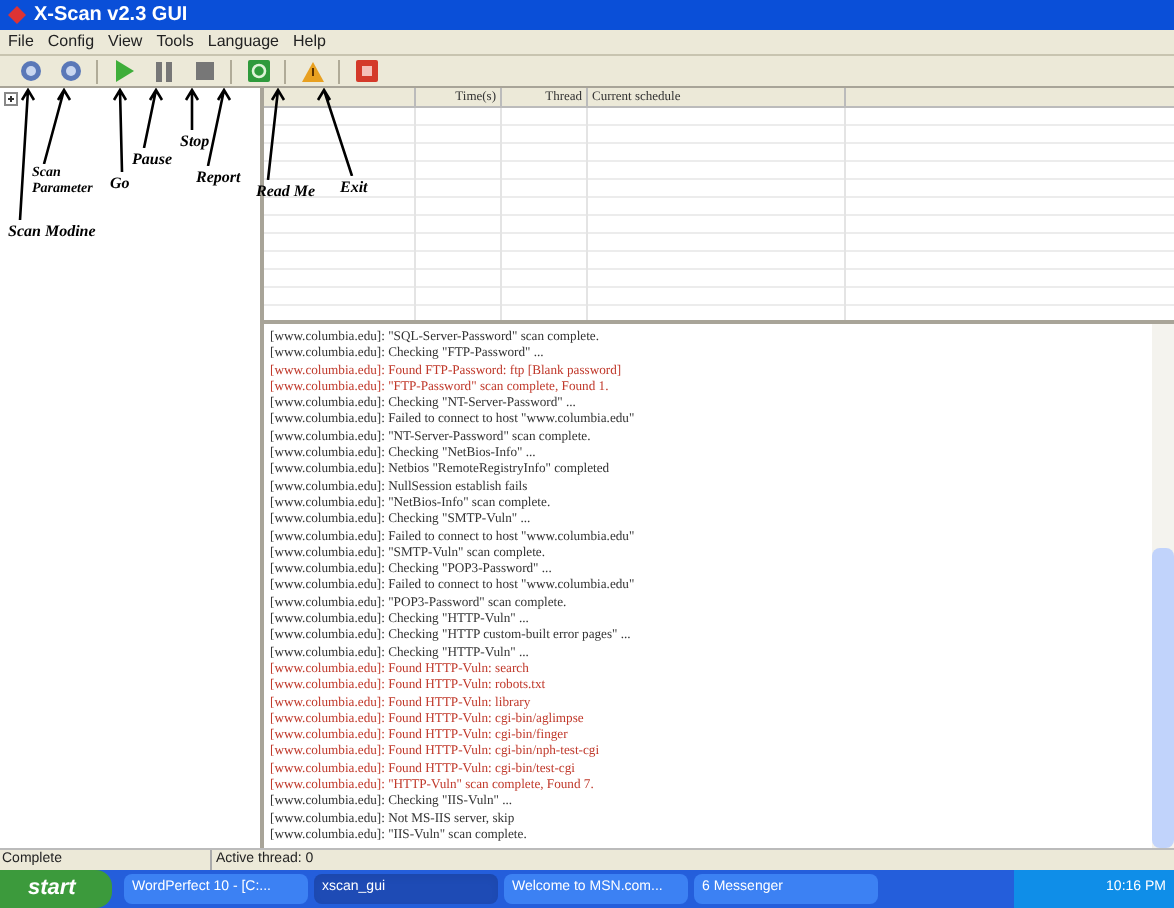 This screenshot has width=1174, height=908. What do you see at coordinates (354, 188) in the screenshot?
I see `annotation-label: Exit` at bounding box center [354, 188].